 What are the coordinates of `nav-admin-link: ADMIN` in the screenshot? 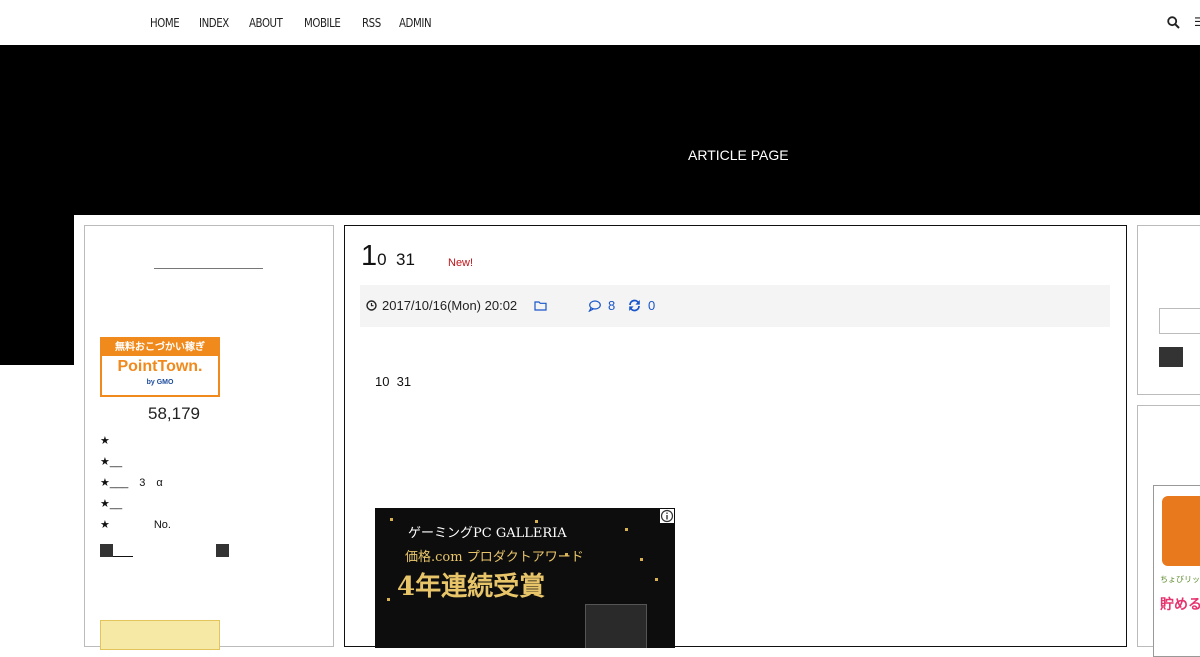 It's located at (415, 23).